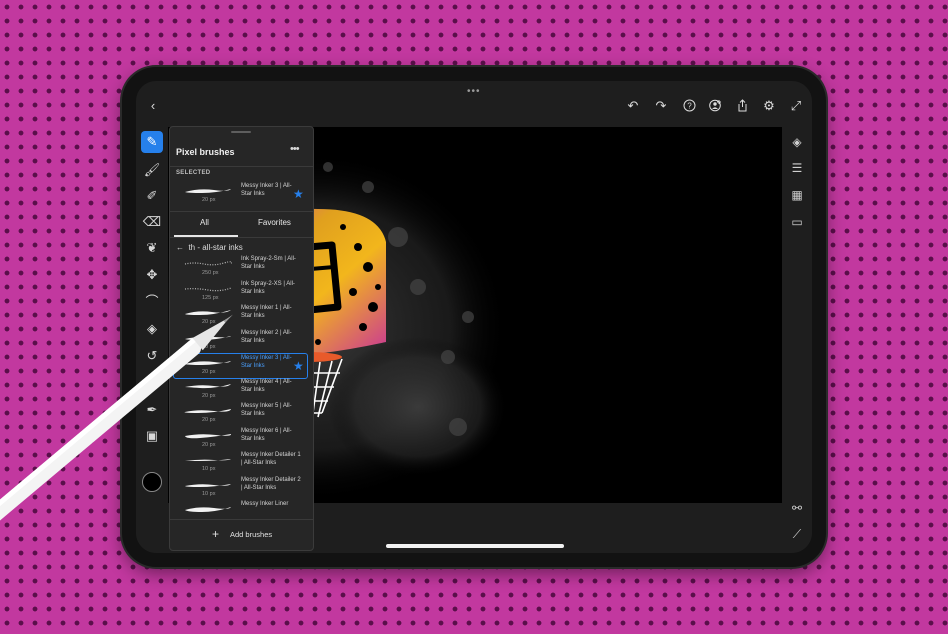 The image size is (948, 634). I want to click on selected-brush: 20 px Messy Inker 3 | All-Star Inks ★, so click(241, 194).